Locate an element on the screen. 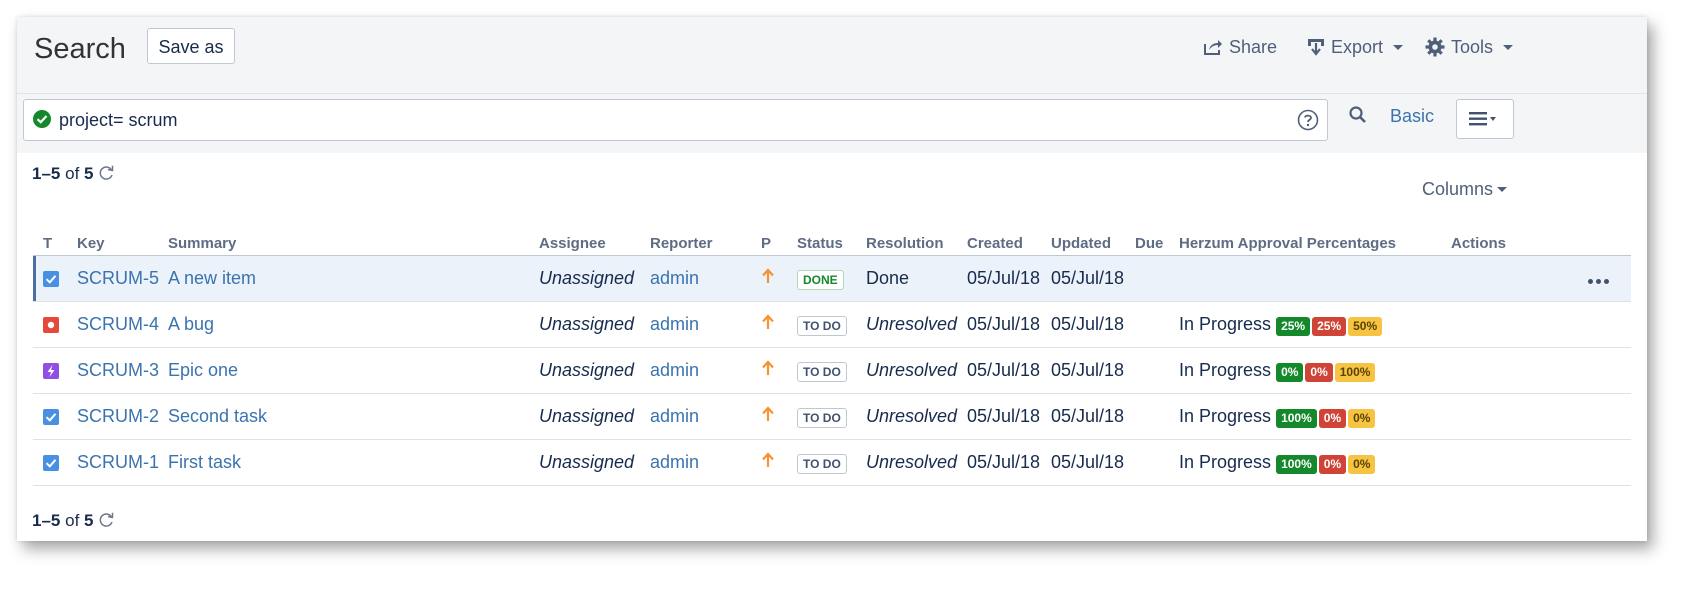 The width and height of the screenshot is (1696, 590). col-header-assignee: Assignee is located at coordinates (594, 243).